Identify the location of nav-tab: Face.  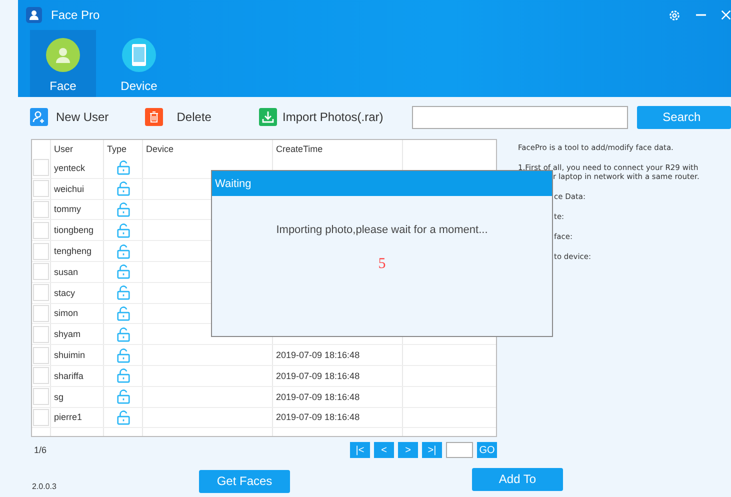
(63, 63).